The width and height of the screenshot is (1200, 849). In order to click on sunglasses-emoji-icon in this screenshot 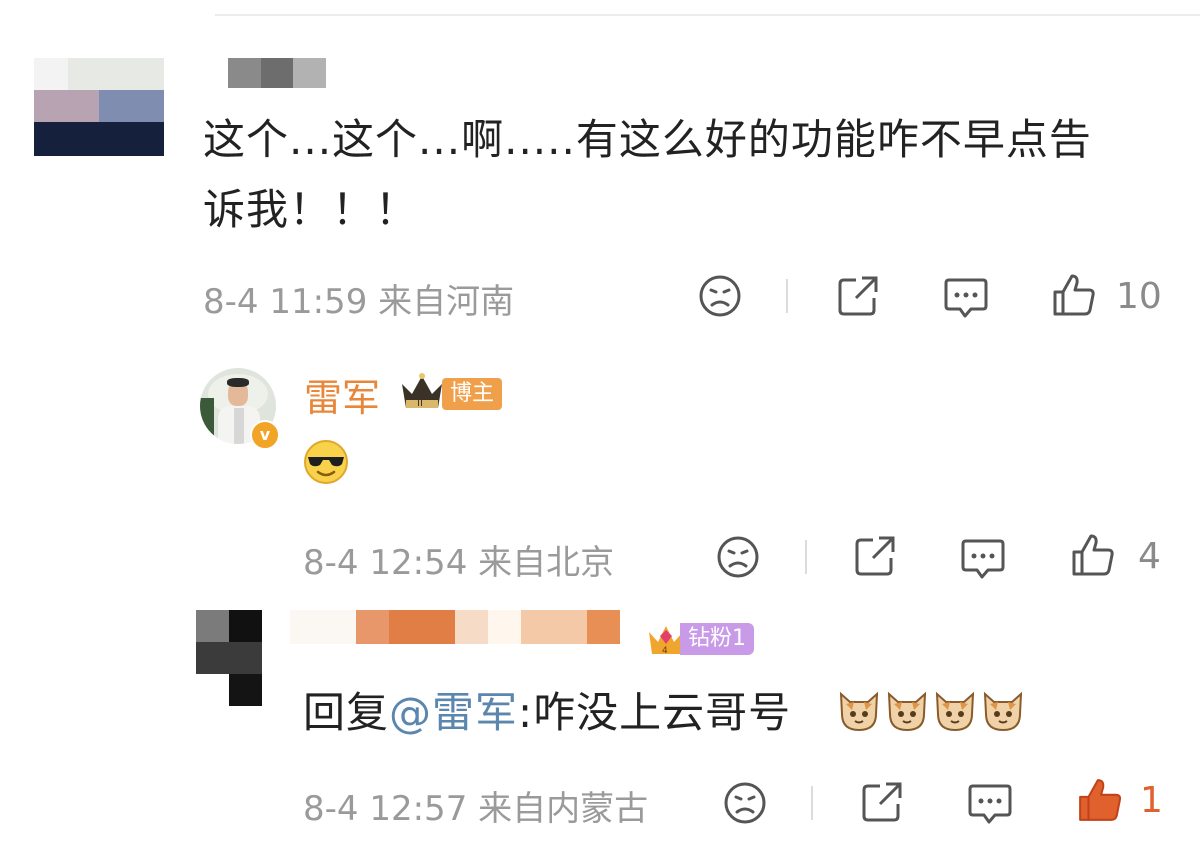, I will do `click(326, 462)`.